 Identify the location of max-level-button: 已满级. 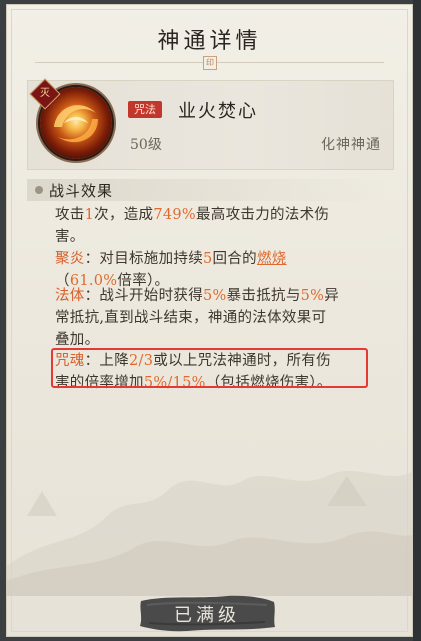
(207, 613).